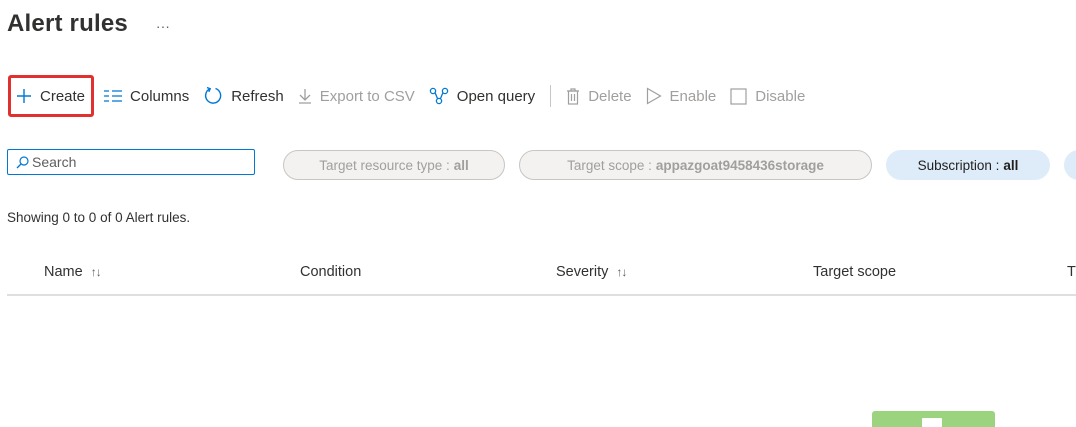  I want to click on title-row: Alert rules ···, so click(88, 24).